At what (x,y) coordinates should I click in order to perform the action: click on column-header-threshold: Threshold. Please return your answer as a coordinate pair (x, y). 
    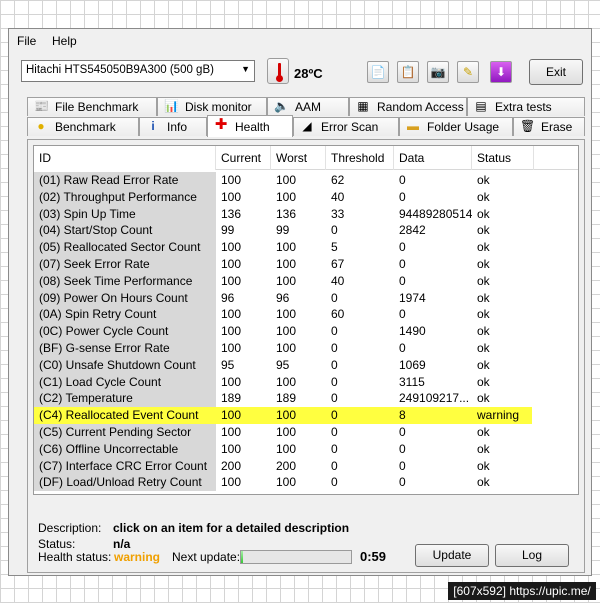
    Looking at the image, I should click on (360, 158).